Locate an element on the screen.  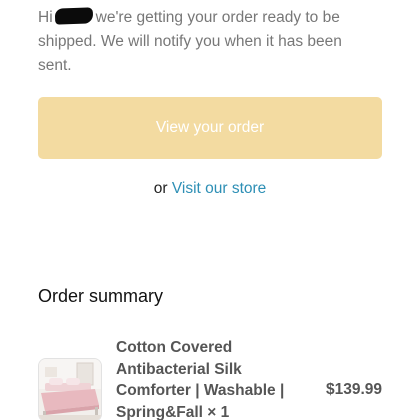
bedroom-image-icon is located at coordinates (70, 389).